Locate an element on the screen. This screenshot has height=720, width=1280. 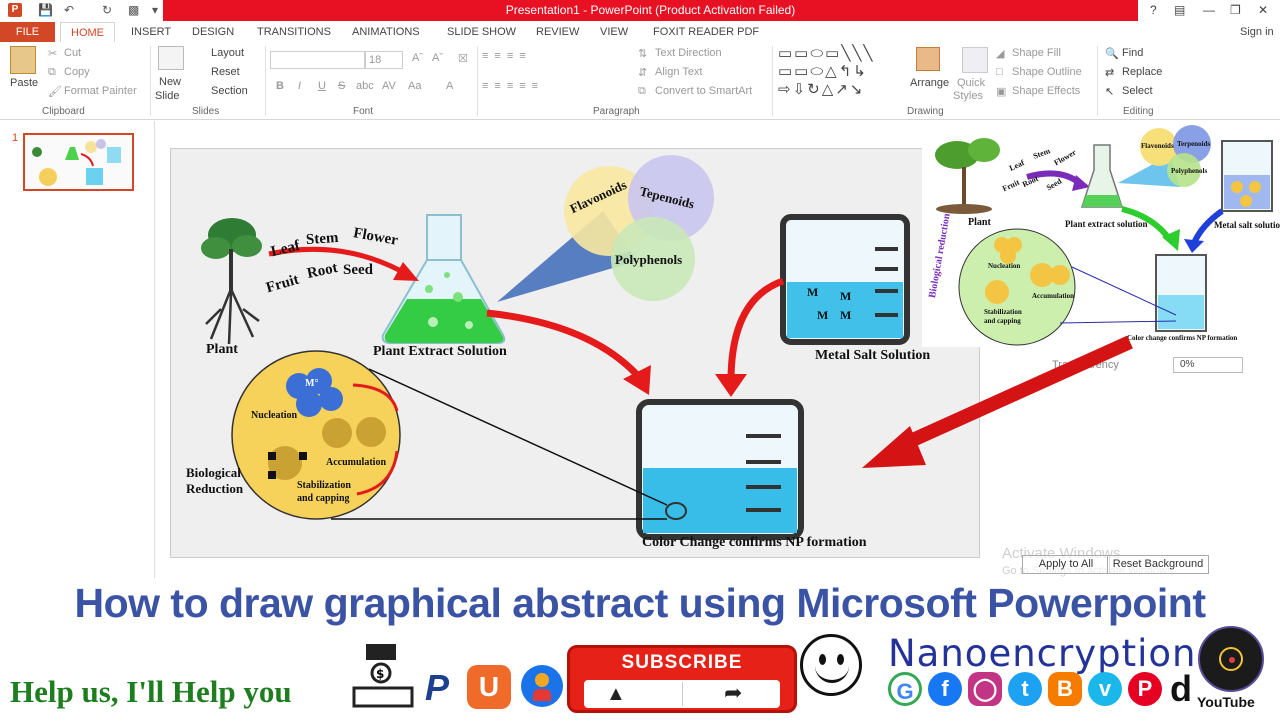
align-icon: ≡≡≡≡≡ is located at coordinates (513, 86).